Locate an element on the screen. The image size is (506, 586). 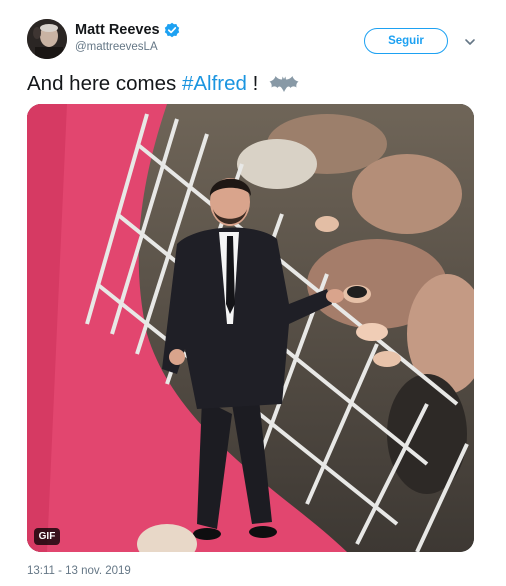
tweet-text-before: And here comes is located at coordinates (104, 83).